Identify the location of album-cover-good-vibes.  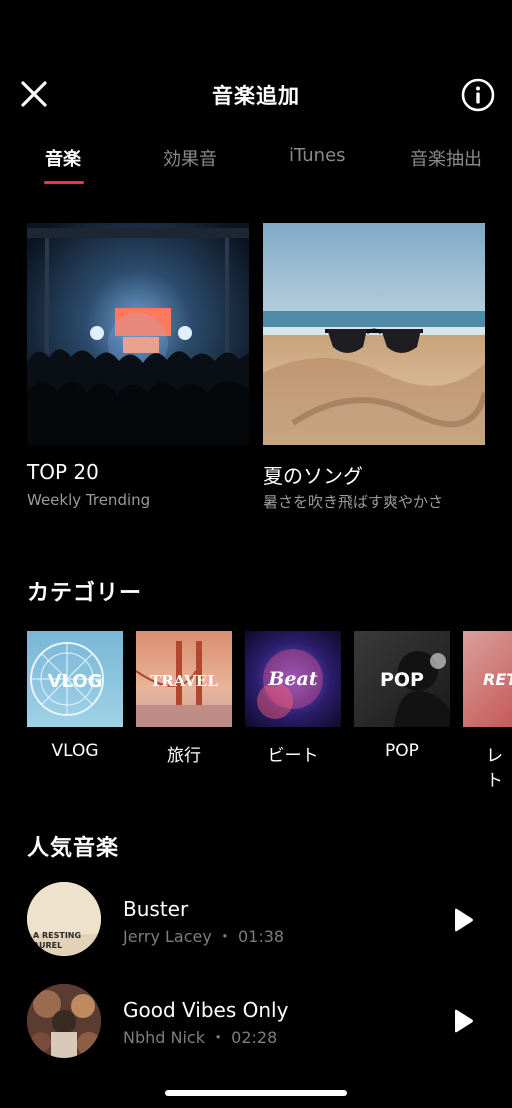
(64, 1021).